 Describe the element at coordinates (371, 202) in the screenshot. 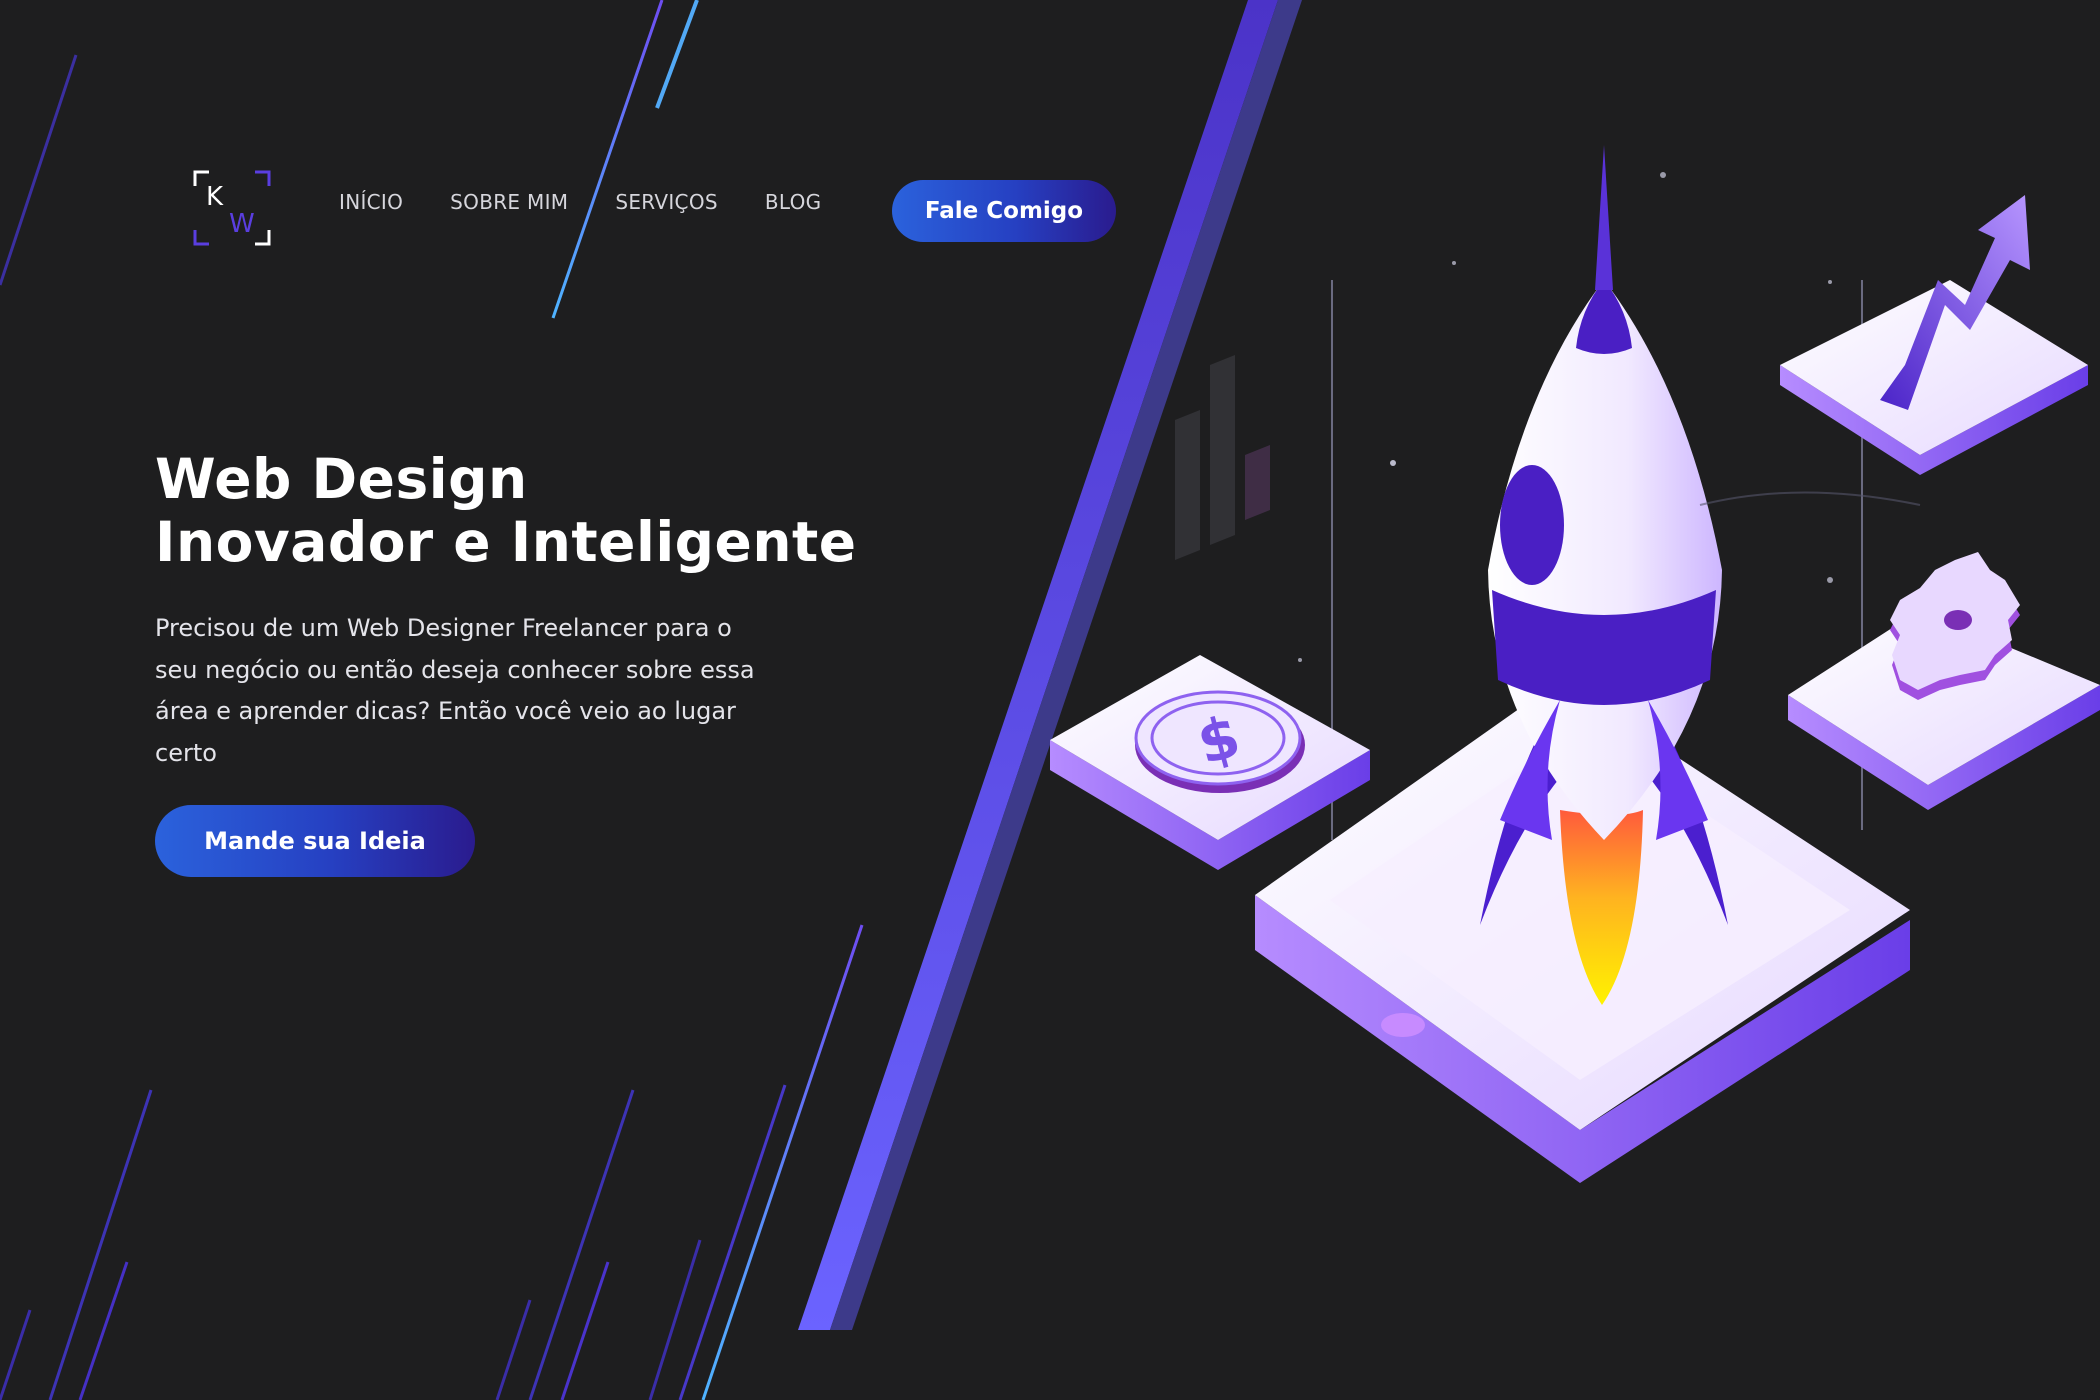

I see `nav-item-inicio: INÍCIO` at that location.